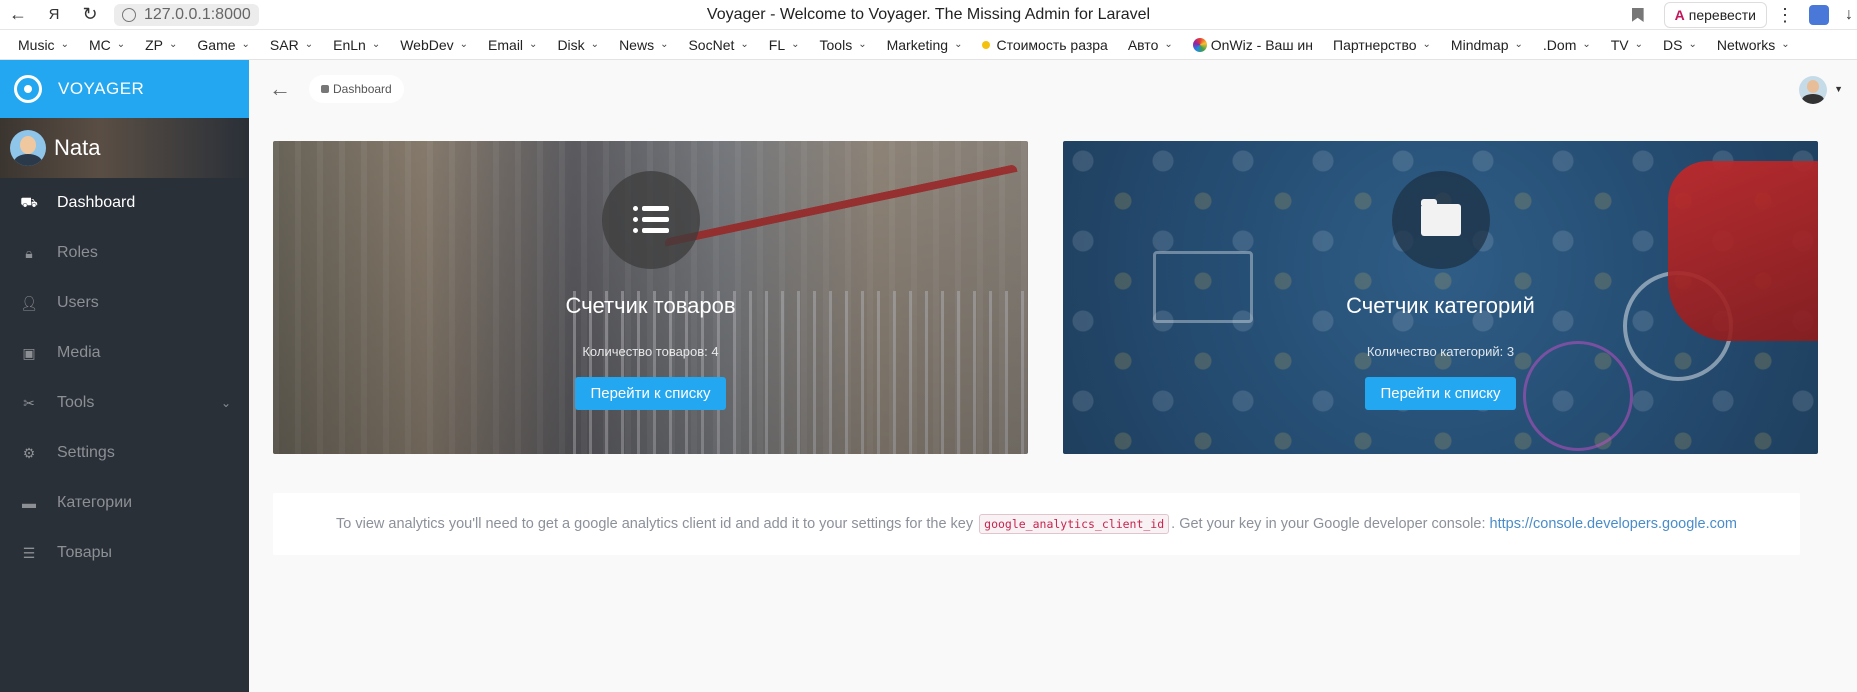 The width and height of the screenshot is (1857, 692). What do you see at coordinates (777, 44) in the screenshot?
I see `bookmark-label: FL` at bounding box center [777, 44].